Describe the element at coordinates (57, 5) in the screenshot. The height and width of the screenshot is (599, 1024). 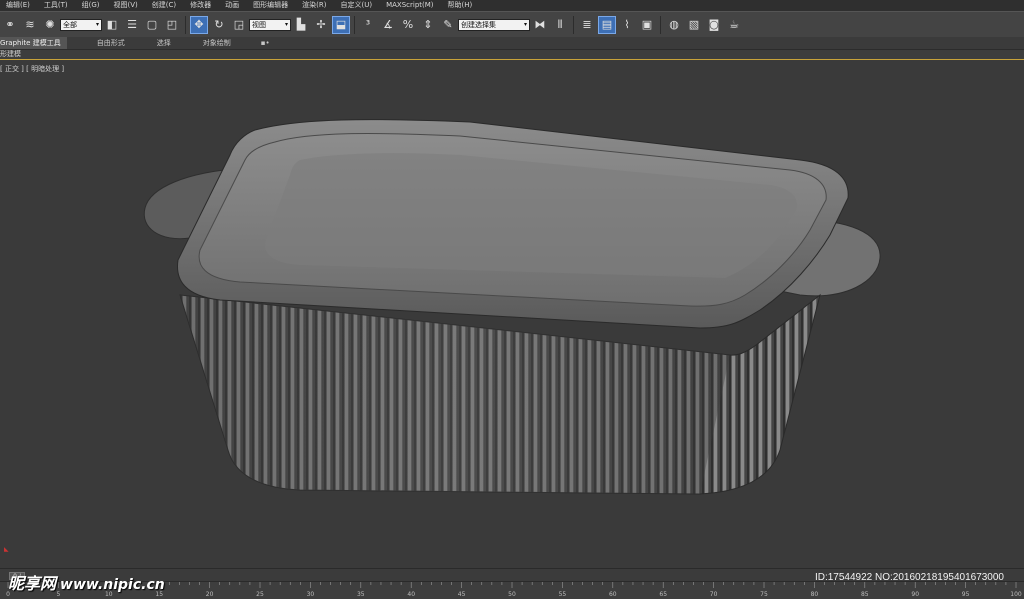
I see `menu-tools: 工具(T)` at that location.